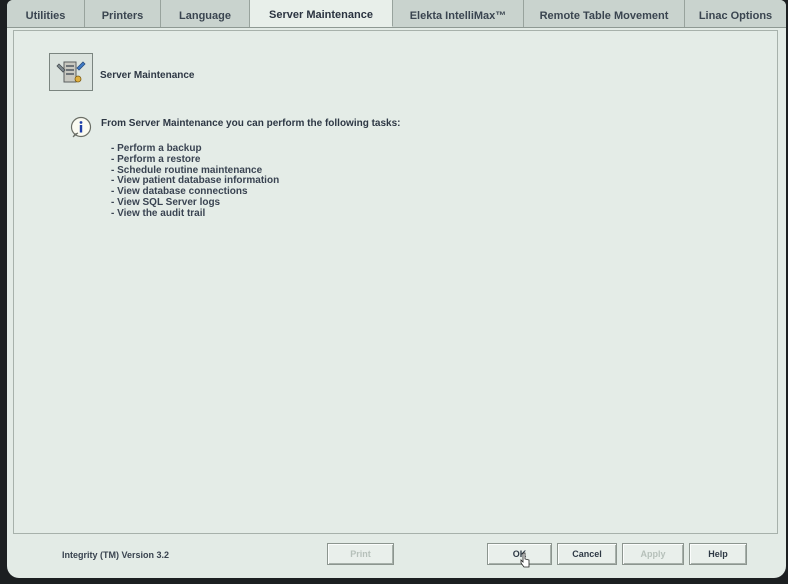  I want to click on tab-utilities: Utilities, so click(46, 13).